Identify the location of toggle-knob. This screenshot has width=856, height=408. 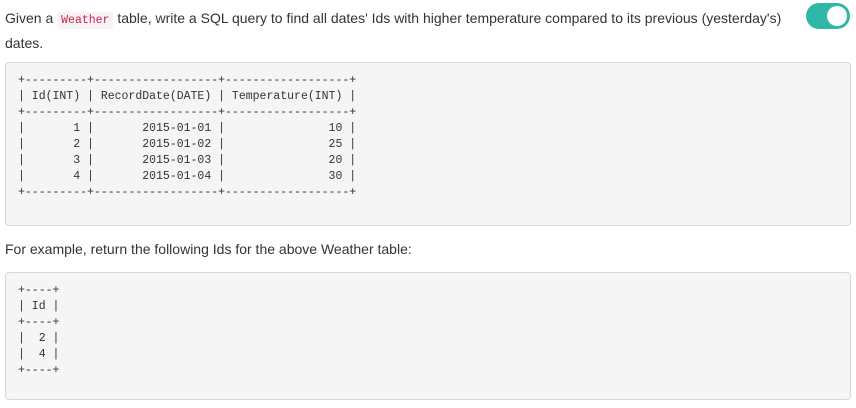
(837, 16).